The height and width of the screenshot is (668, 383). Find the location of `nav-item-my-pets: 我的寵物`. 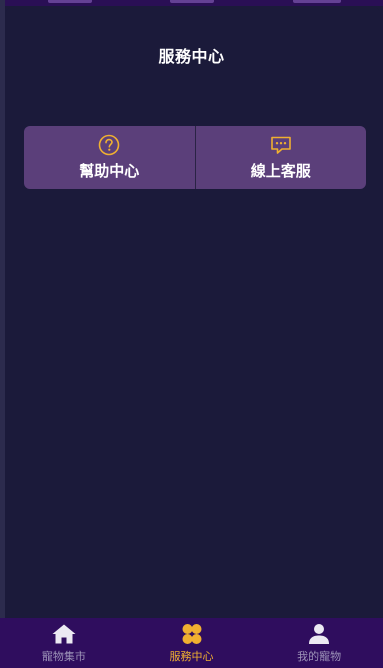

nav-item-my-pets: 我的寵物 is located at coordinates (319, 643).